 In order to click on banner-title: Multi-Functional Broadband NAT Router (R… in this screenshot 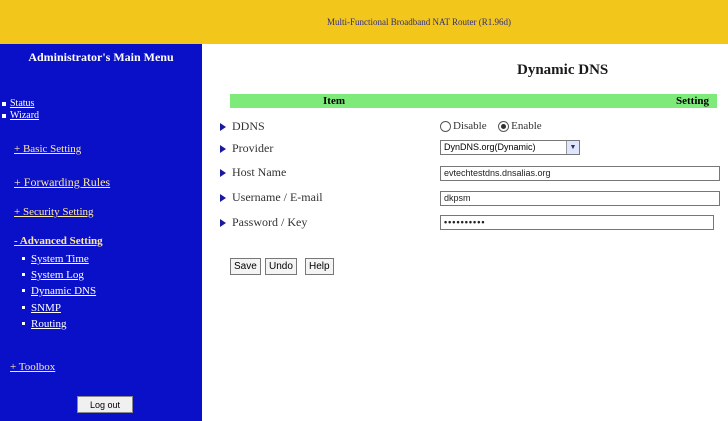, I will do `click(419, 22)`.